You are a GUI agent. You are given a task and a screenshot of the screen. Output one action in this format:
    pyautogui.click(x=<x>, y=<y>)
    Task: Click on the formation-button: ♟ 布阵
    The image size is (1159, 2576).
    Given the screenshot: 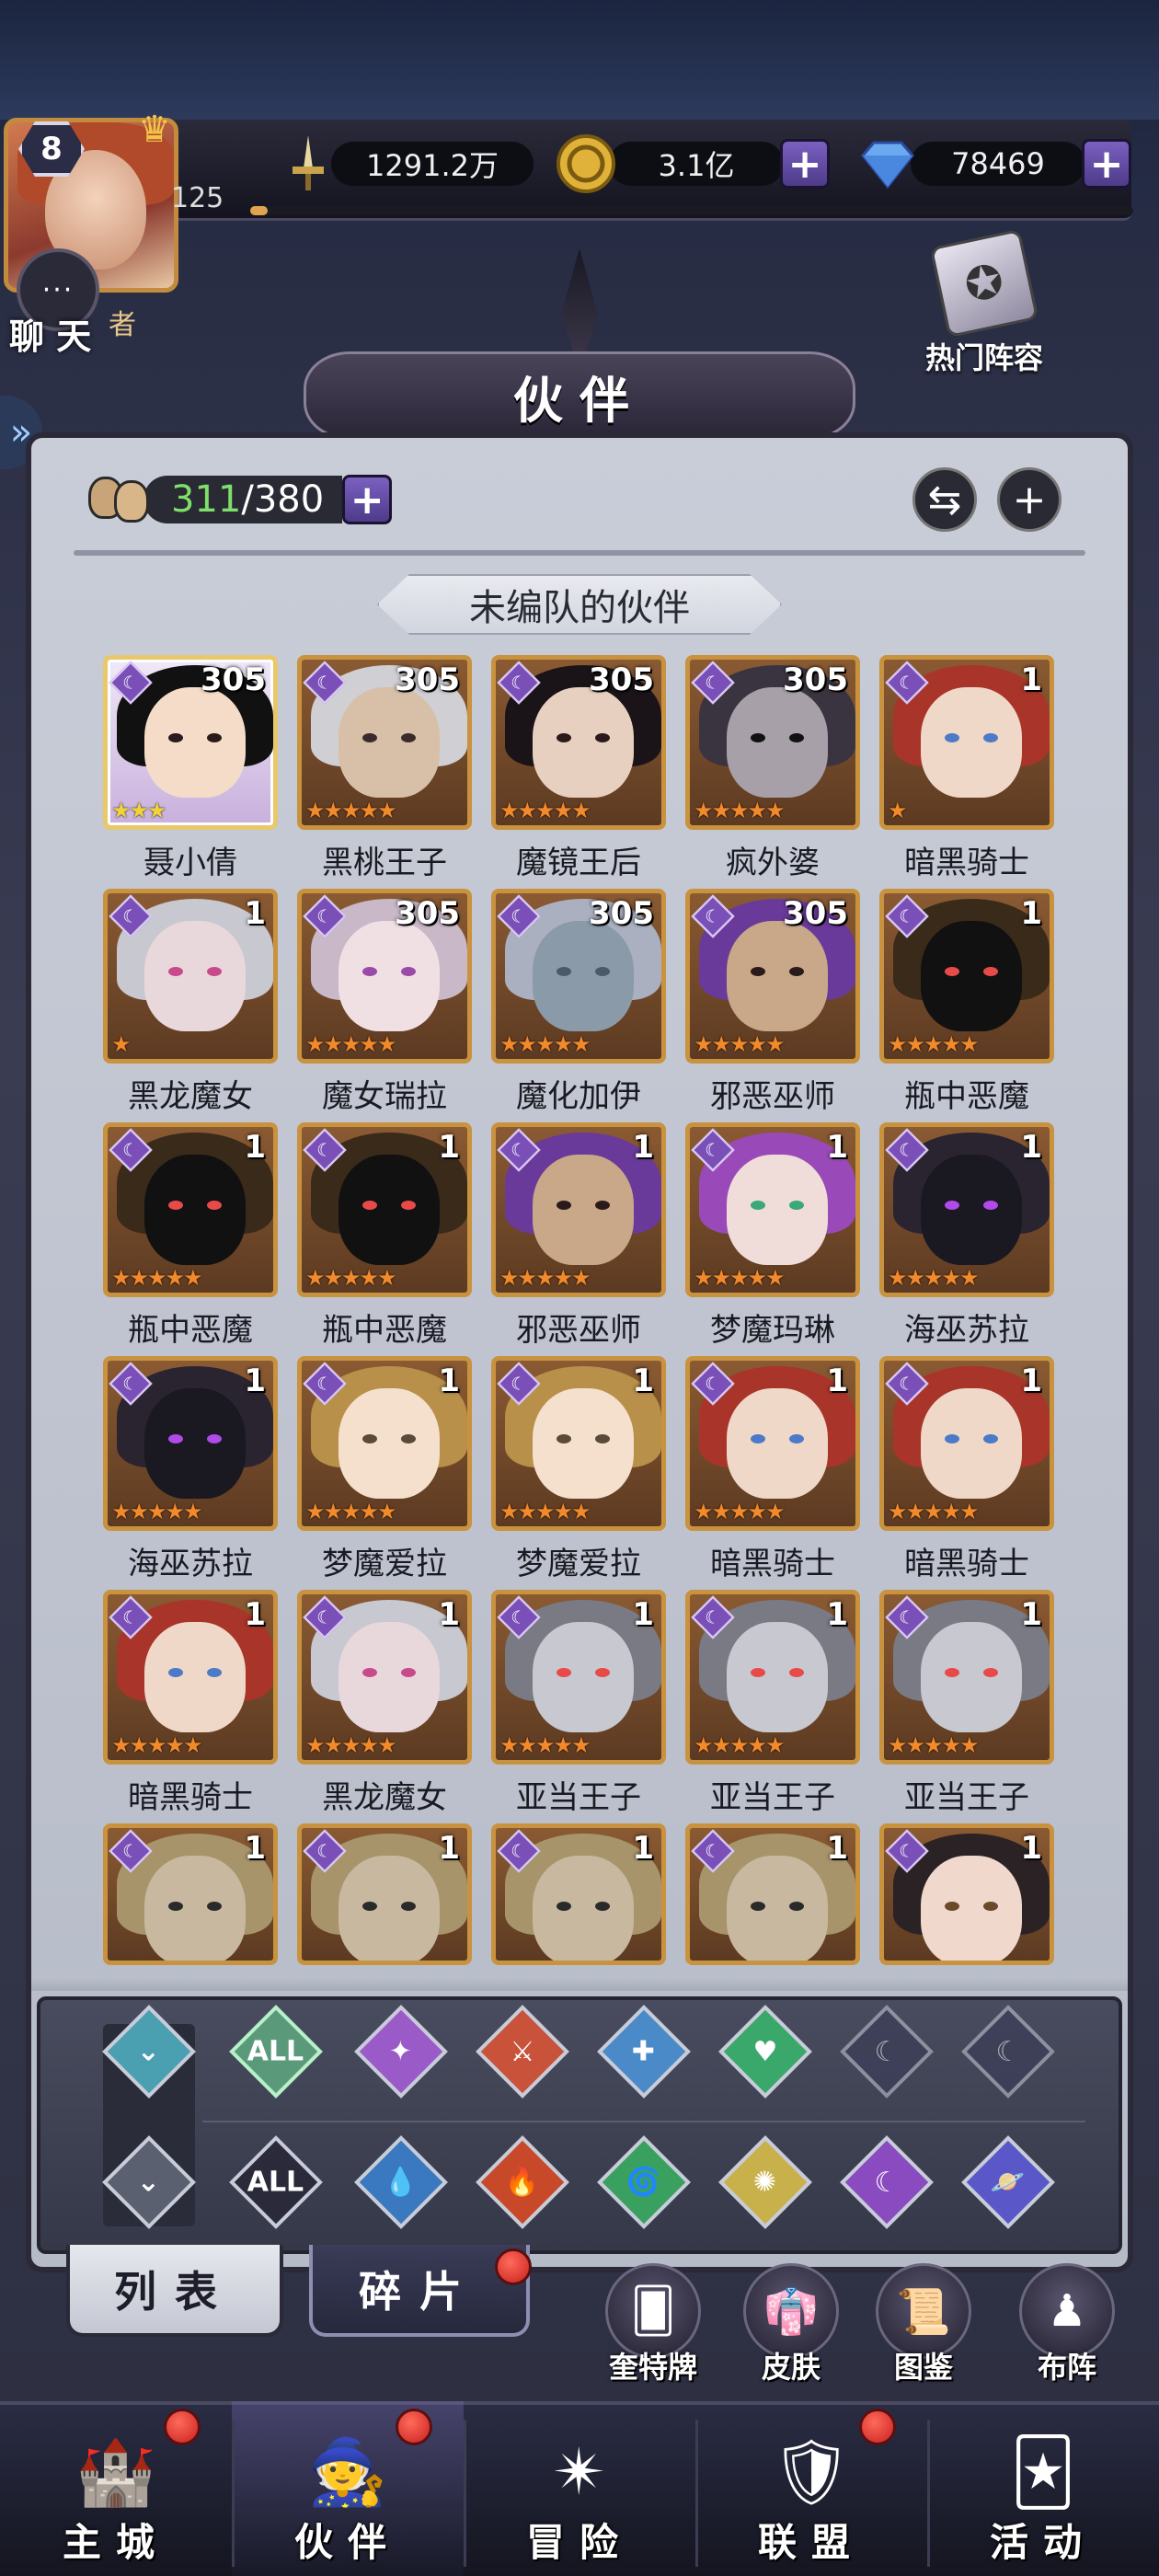 What is the action you would take?
    pyautogui.click(x=1067, y=2324)
    